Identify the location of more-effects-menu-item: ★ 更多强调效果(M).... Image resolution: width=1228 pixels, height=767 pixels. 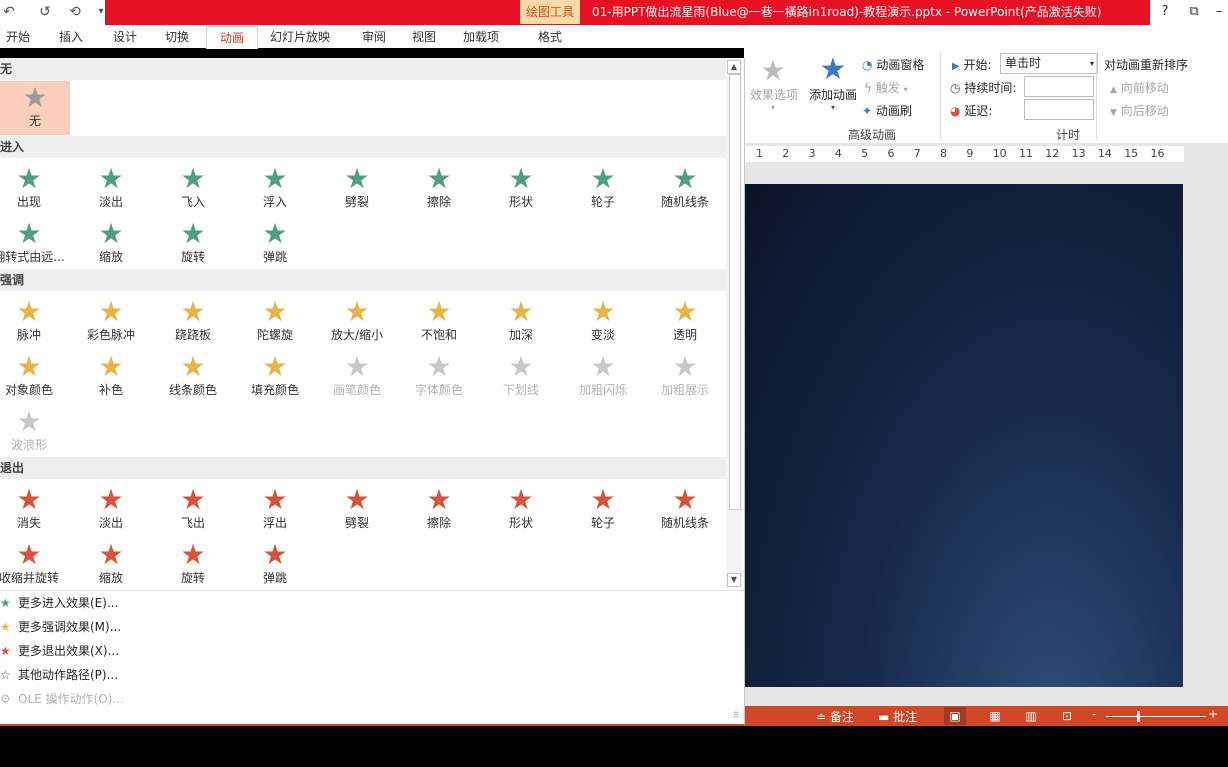
(363, 627).